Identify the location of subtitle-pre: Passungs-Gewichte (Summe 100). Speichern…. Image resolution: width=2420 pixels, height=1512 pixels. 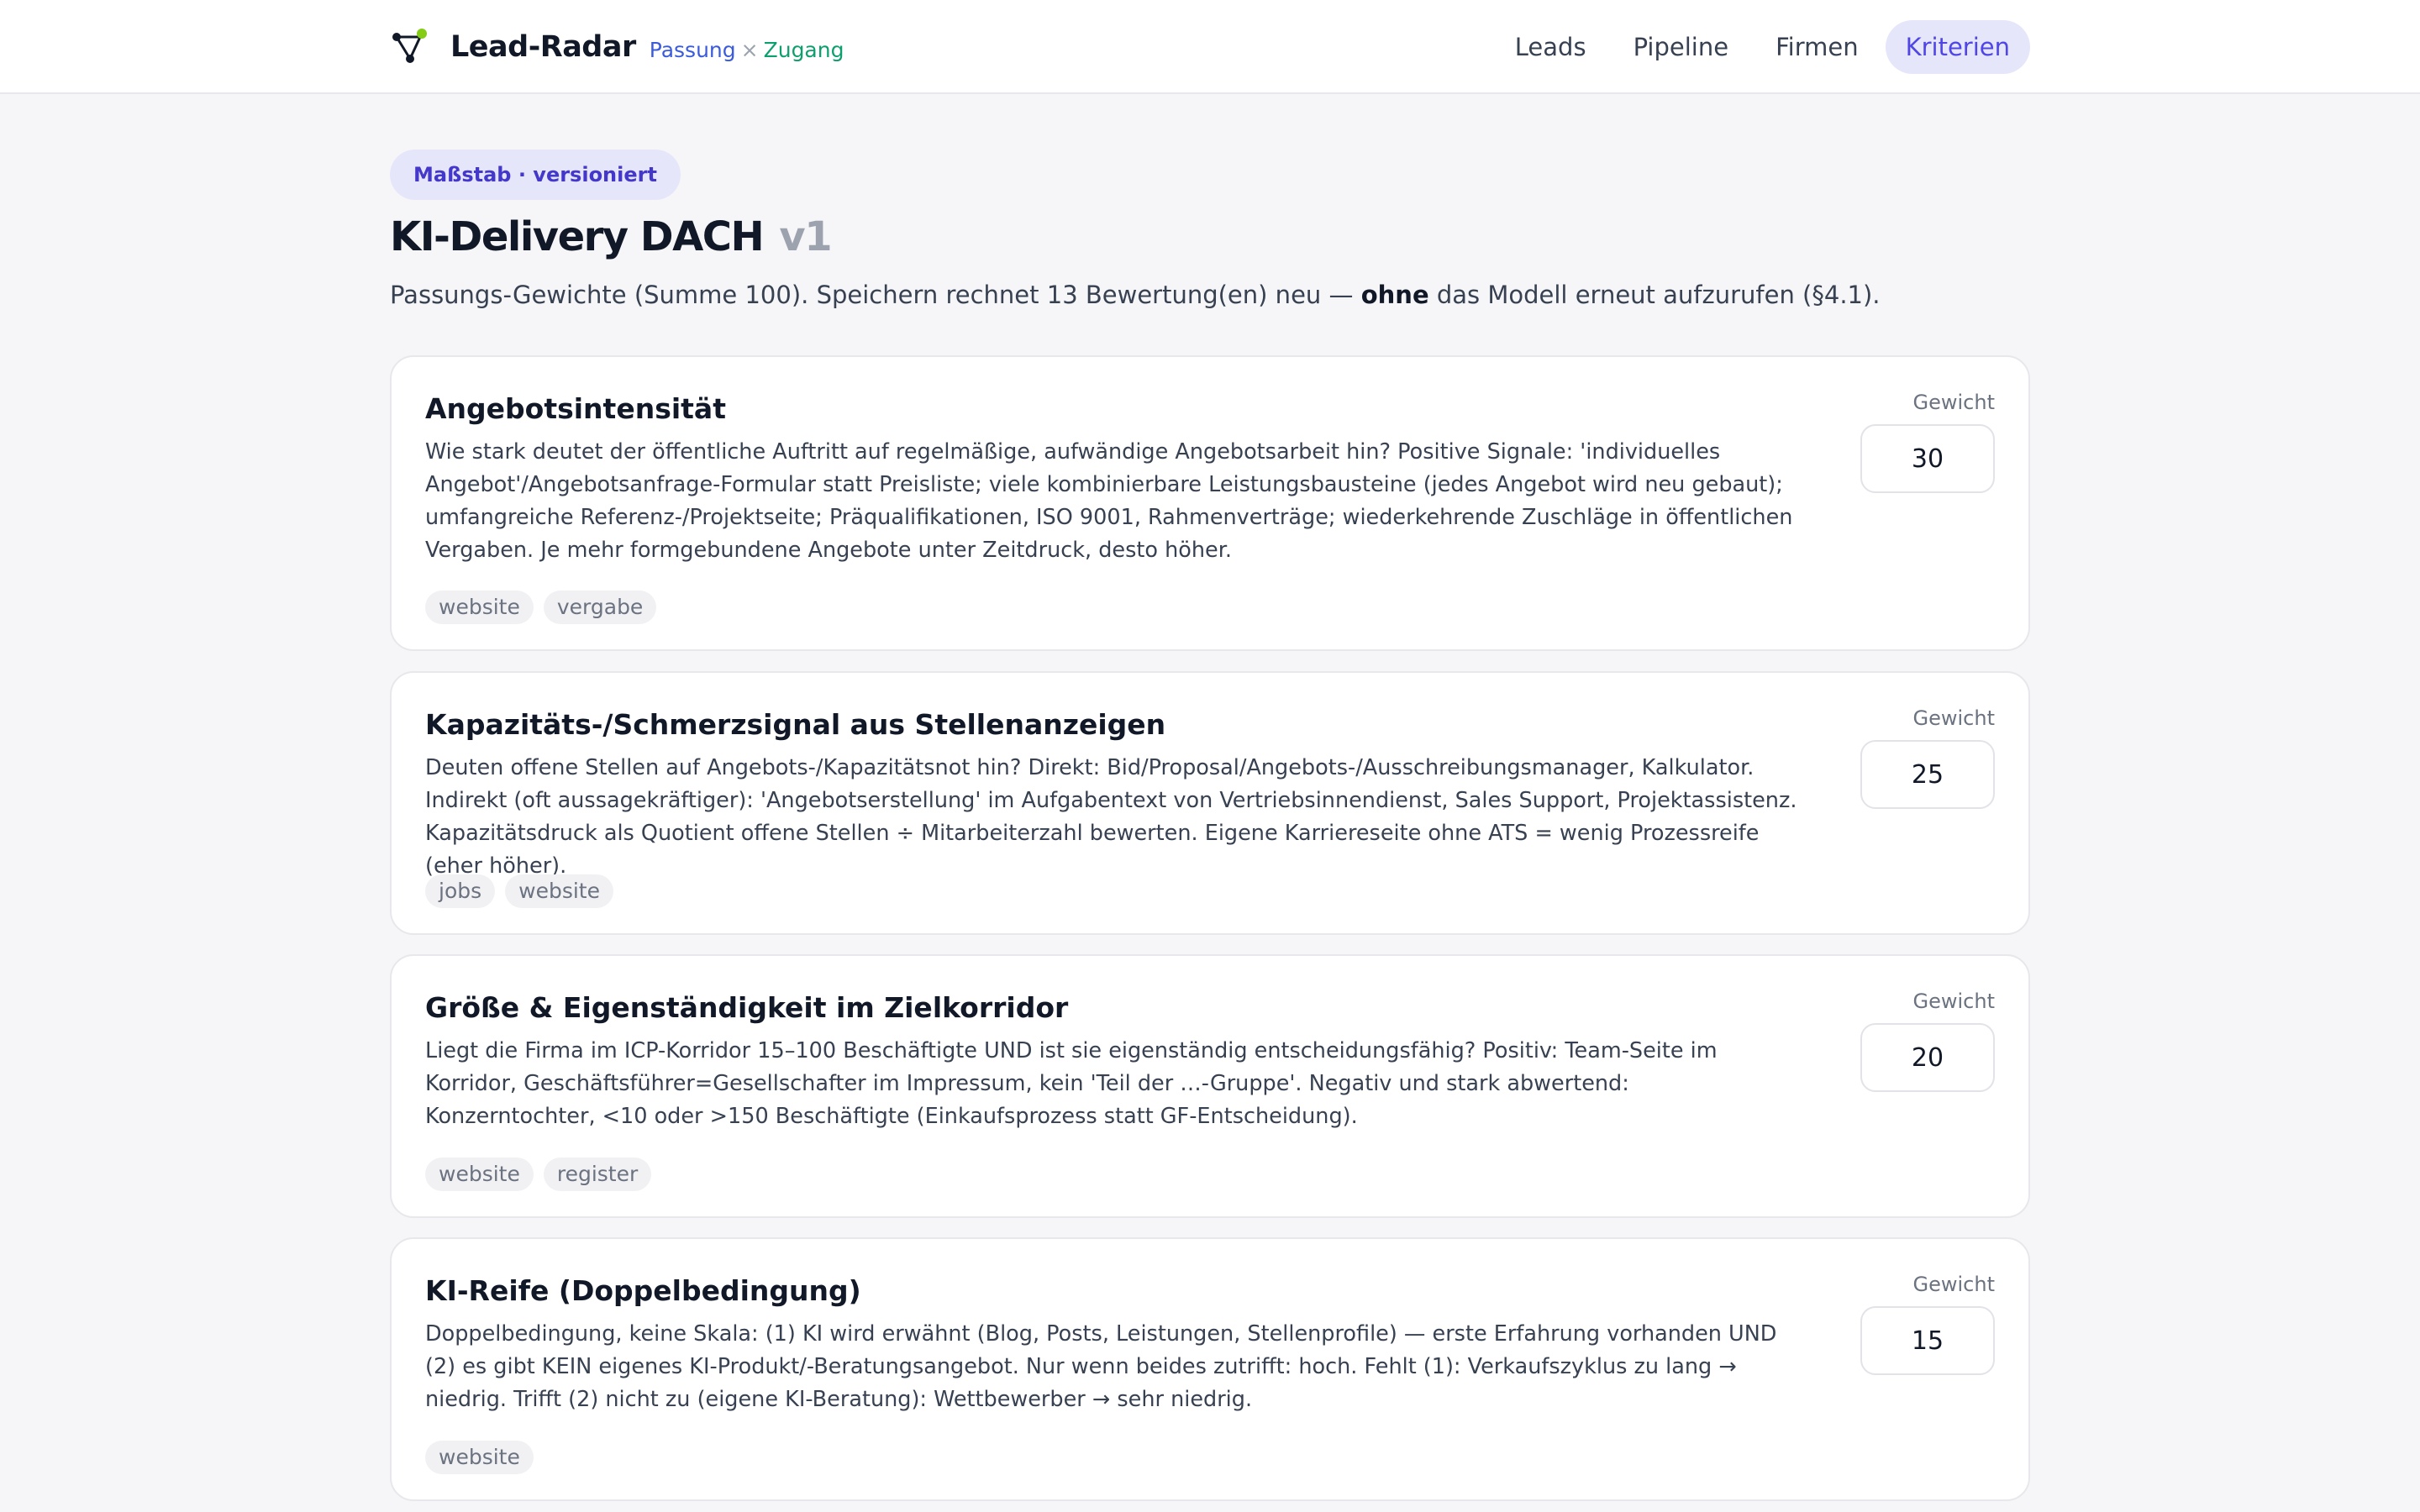
(875, 295).